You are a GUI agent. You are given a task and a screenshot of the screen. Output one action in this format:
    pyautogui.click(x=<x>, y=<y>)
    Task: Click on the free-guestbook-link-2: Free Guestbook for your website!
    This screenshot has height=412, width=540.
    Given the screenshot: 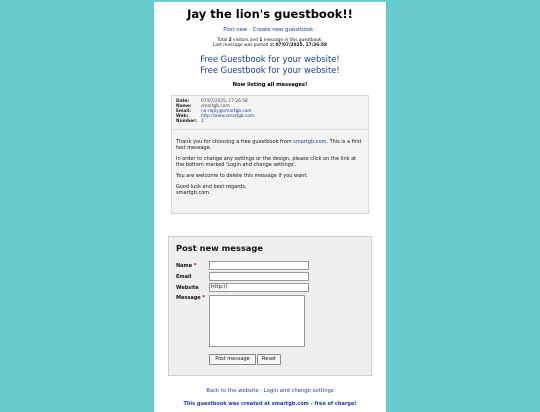 What is the action you would take?
    pyautogui.click(x=270, y=70)
    